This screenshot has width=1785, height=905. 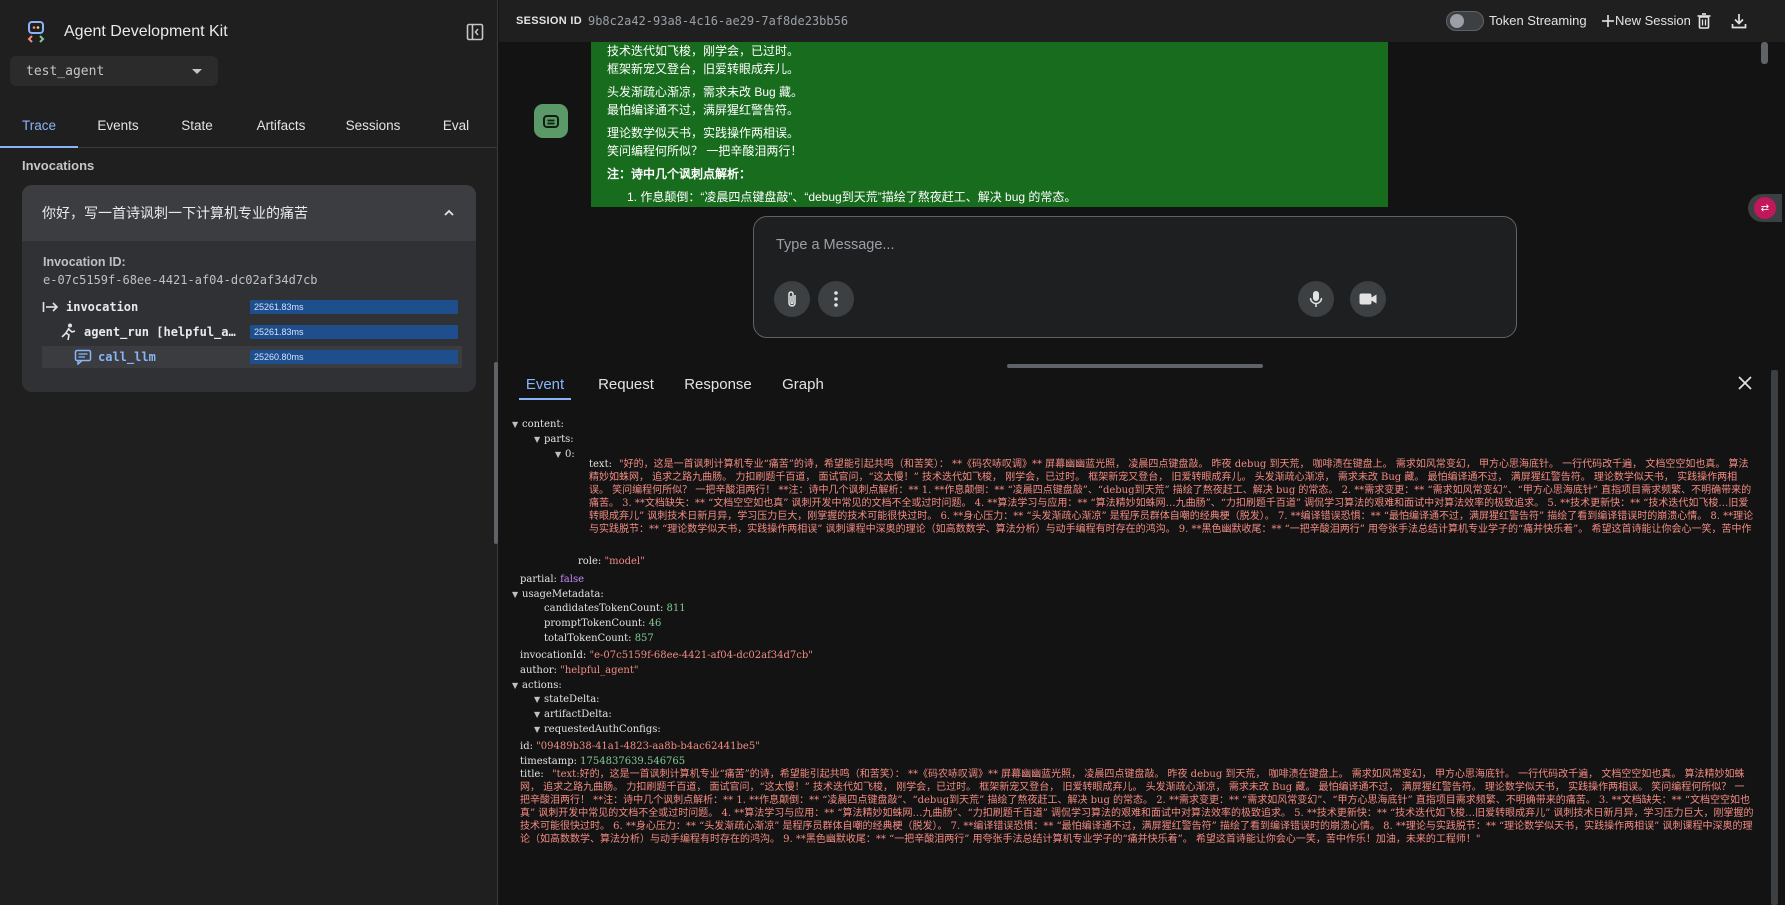 What do you see at coordinates (1368, 299) in the screenshot?
I see `video-camera-button` at bounding box center [1368, 299].